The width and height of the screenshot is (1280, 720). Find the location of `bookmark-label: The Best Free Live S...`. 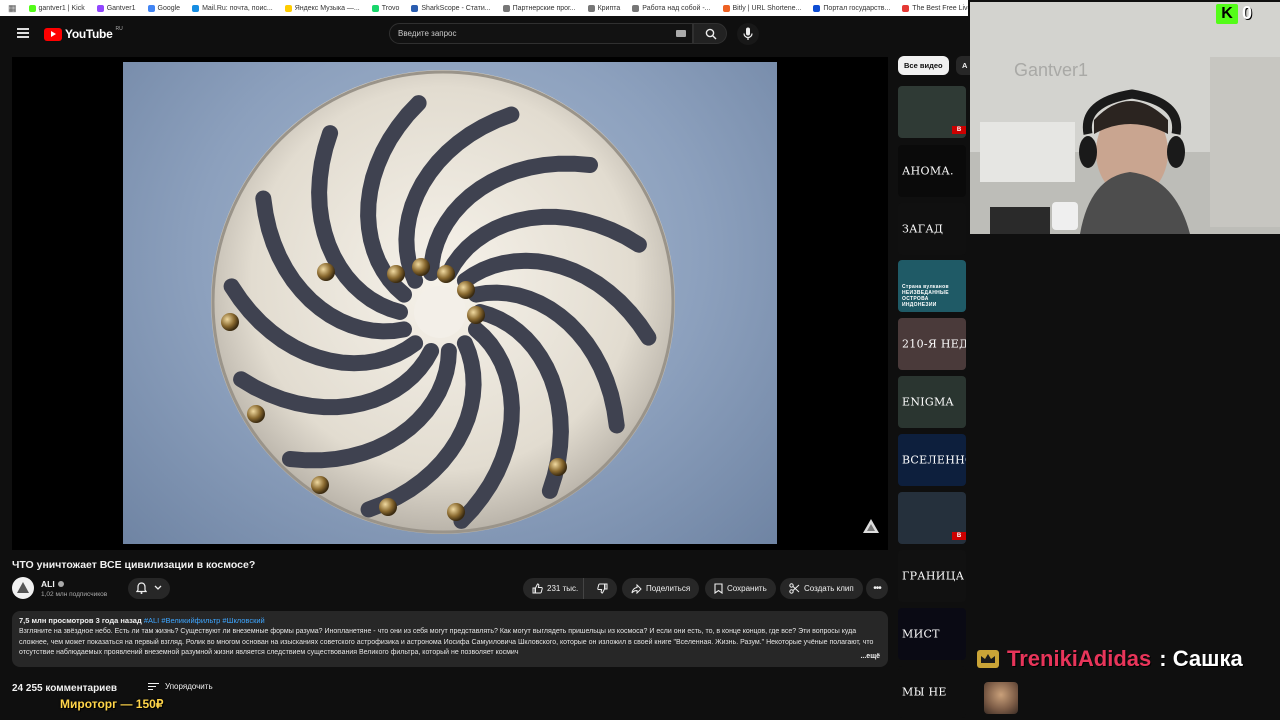

bookmark-label: The Best Free Live S... is located at coordinates (940, 8).